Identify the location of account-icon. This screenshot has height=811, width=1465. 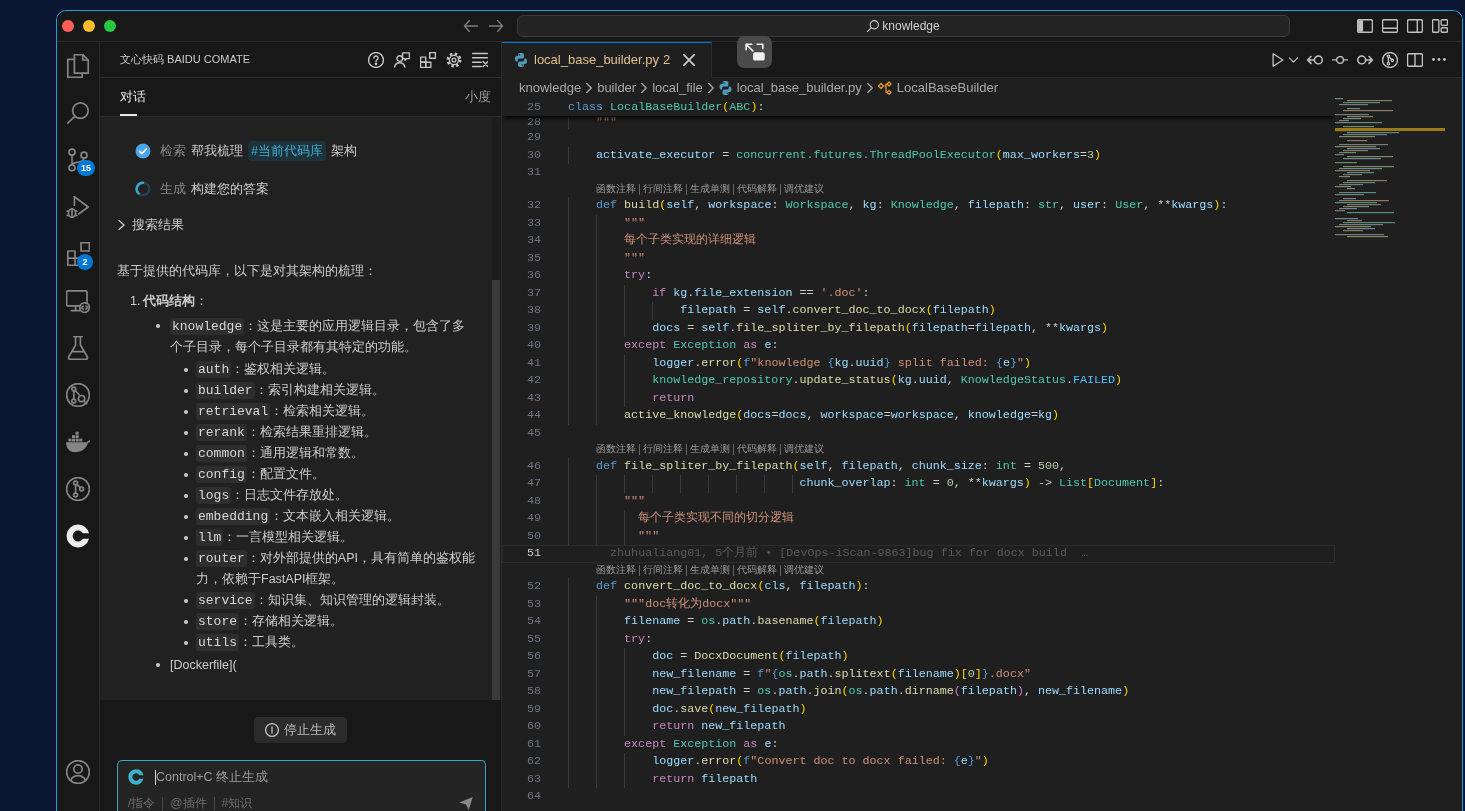
(78, 771).